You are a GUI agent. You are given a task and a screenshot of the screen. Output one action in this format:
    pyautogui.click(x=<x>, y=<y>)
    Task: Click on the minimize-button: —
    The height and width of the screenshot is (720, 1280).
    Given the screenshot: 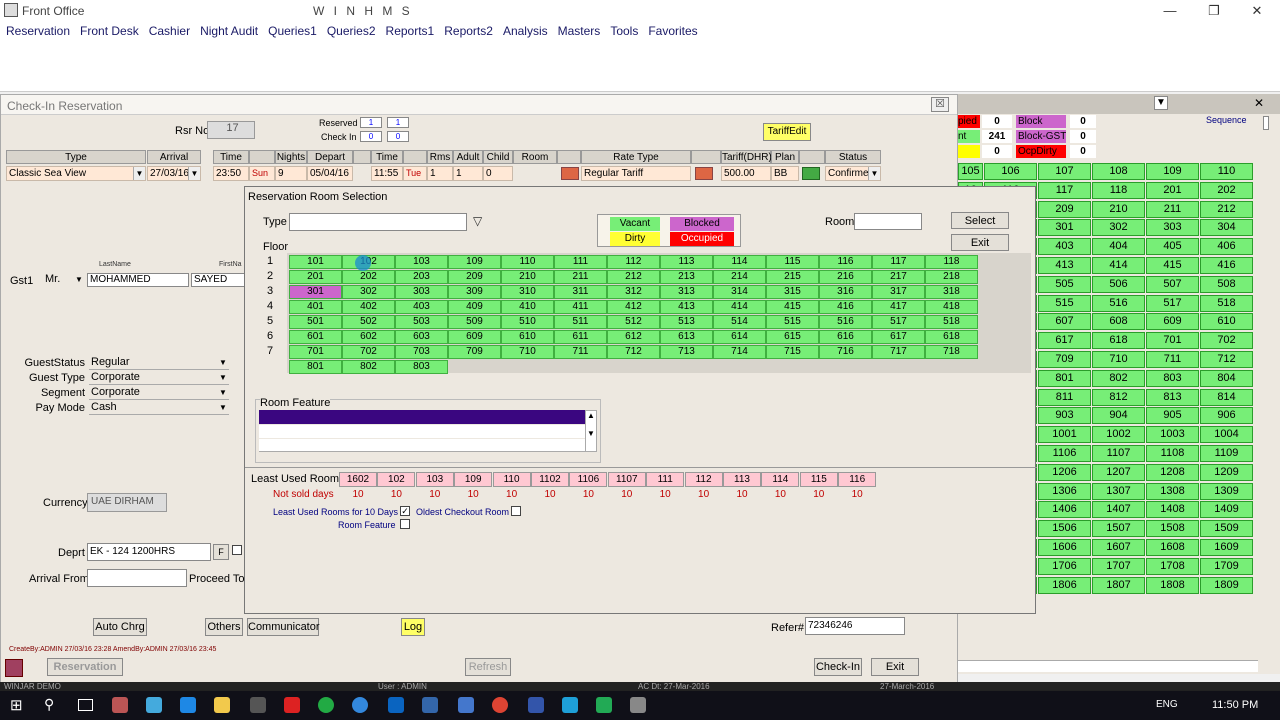 What is the action you would take?
    pyautogui.click(x=1170, y=11)
    